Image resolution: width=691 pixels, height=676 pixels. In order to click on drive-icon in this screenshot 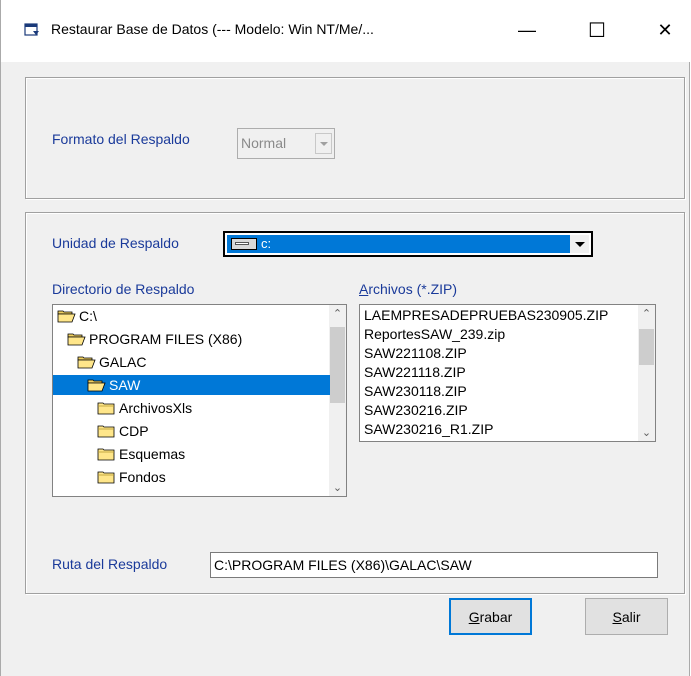, I will do `click(244, 244)`.